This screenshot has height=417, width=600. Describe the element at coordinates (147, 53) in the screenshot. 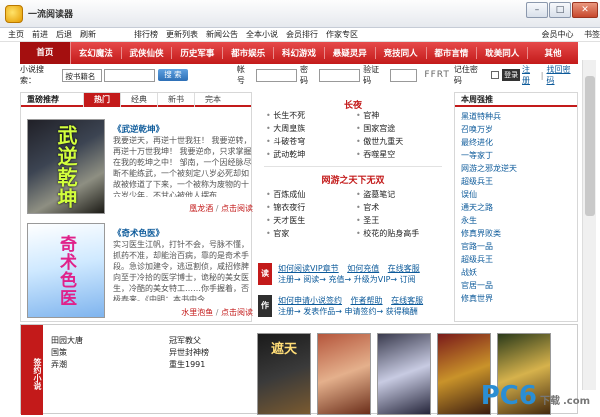

I see `nav-wuxia: 武侠仙侠` at that location.